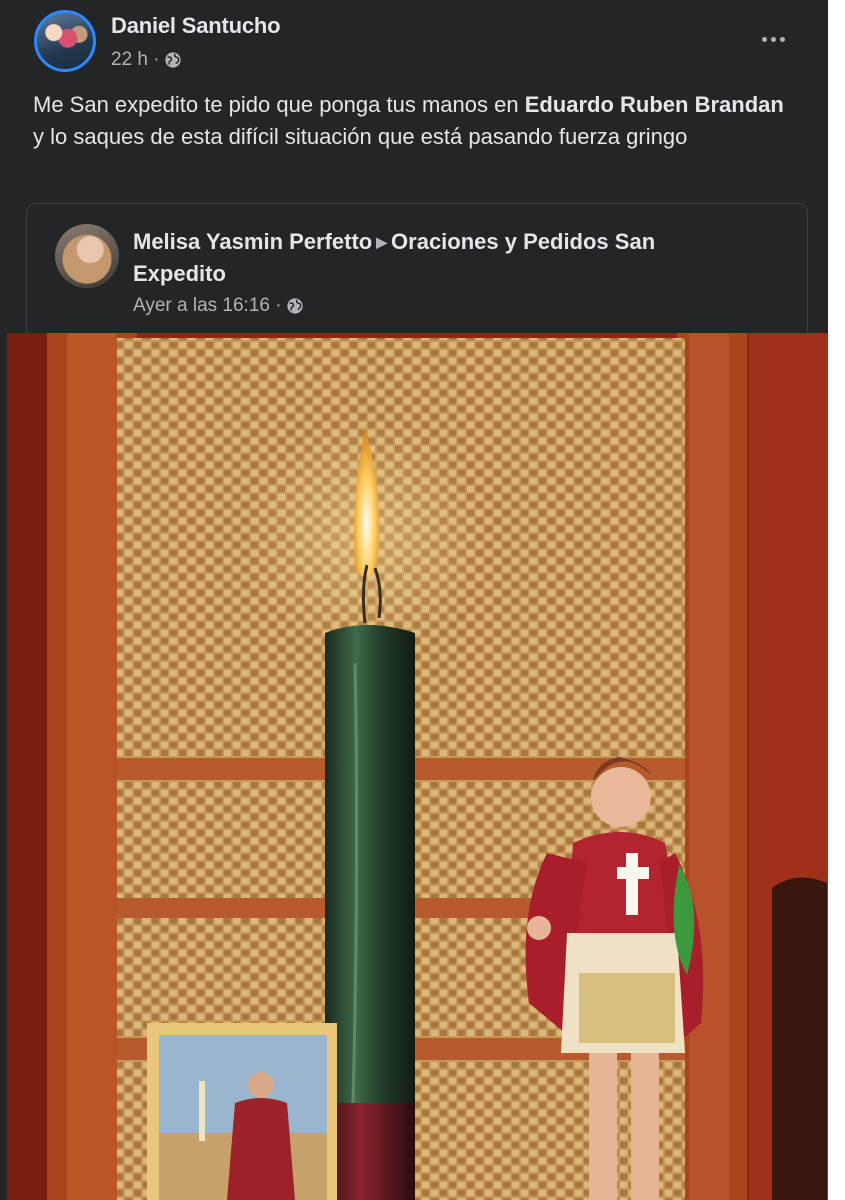  What do you see at coordinates (135, 60) in the screenshot?
I see `post-timestamp: 22 h ·` at bounding box center [135, 60].